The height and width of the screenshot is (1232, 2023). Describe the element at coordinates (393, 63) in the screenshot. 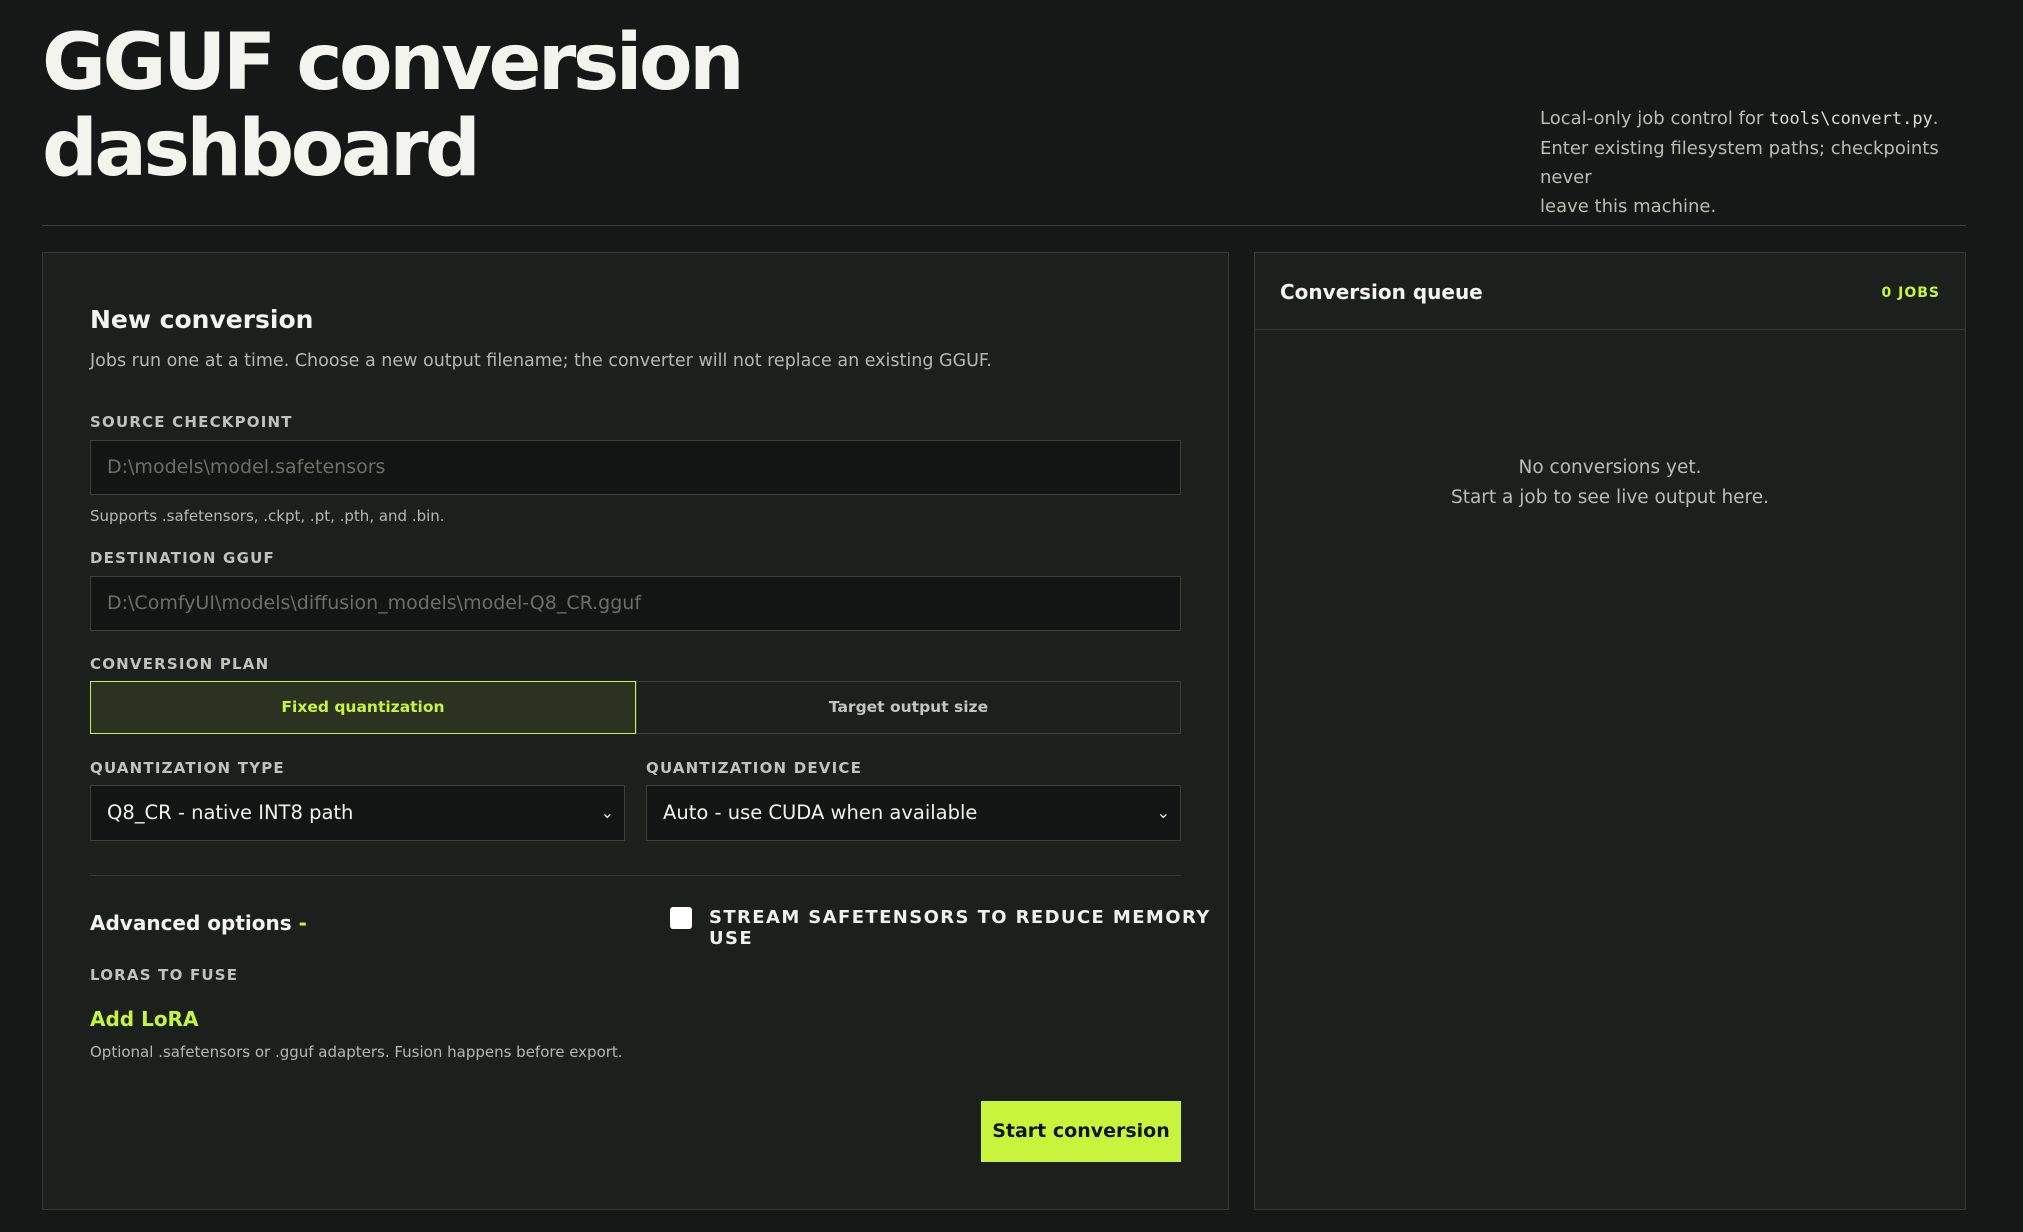

I see `page-title-line1: GGUF conversion` at that location.